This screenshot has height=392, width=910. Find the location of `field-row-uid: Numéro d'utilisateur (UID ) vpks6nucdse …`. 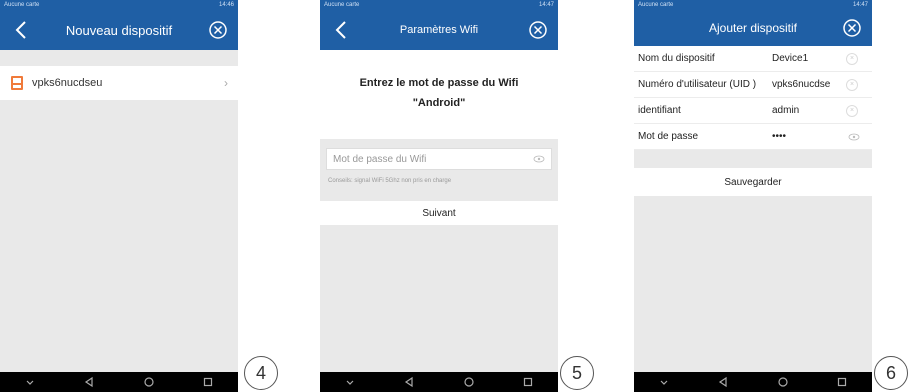

field-row-uid: Numéro d'utilisateur (UID ) vpks6nucdse … is located at coordinates (753, 85).